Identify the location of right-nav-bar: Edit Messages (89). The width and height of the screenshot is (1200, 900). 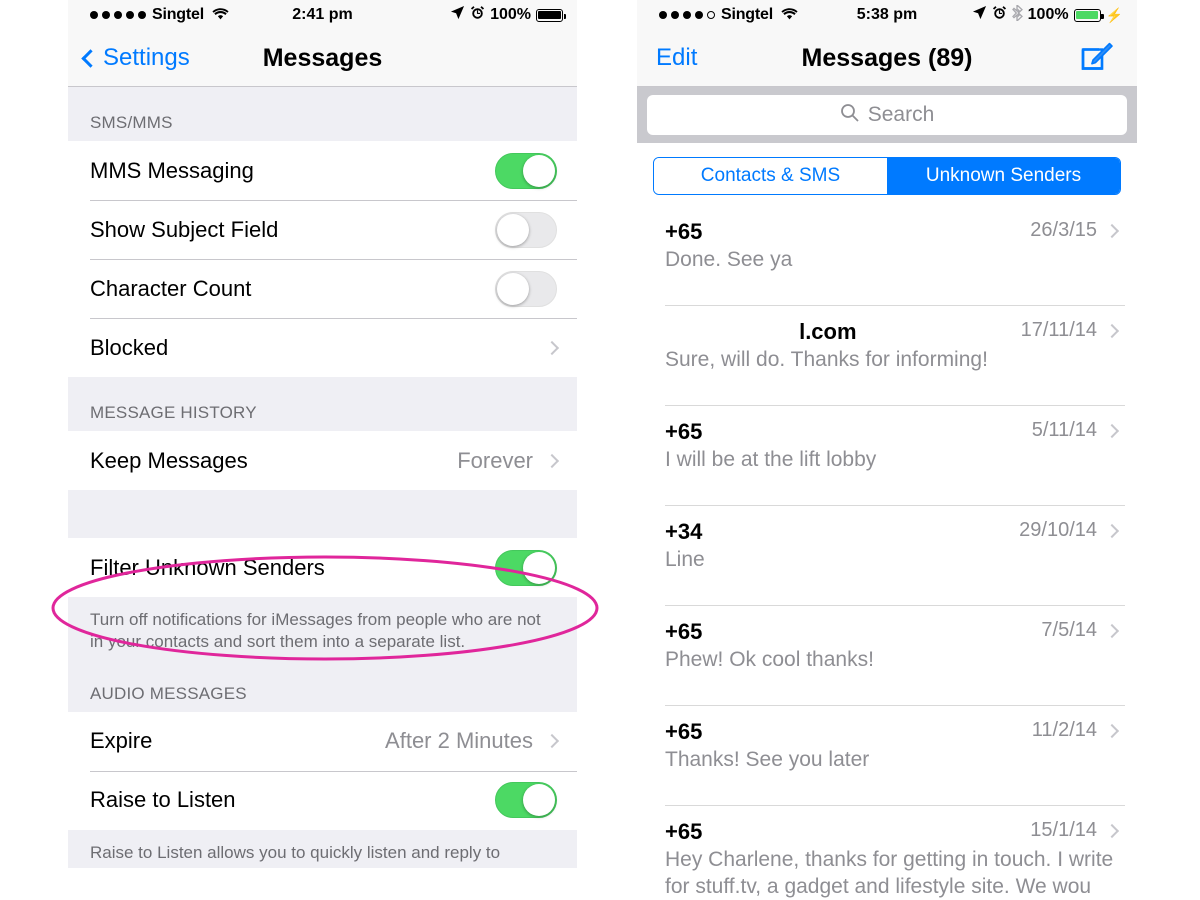
(887, 58).